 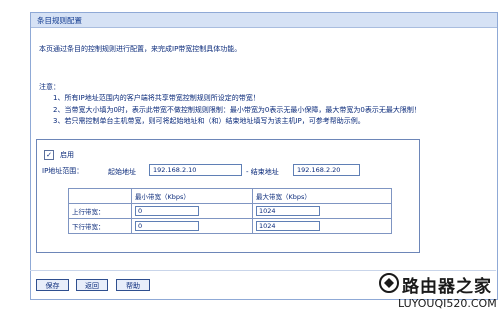 What do you see at coordinates (195, 170) in the screenshot?
I see `start-address-input: 192.168.2.10` at bounding box center [195, 170].